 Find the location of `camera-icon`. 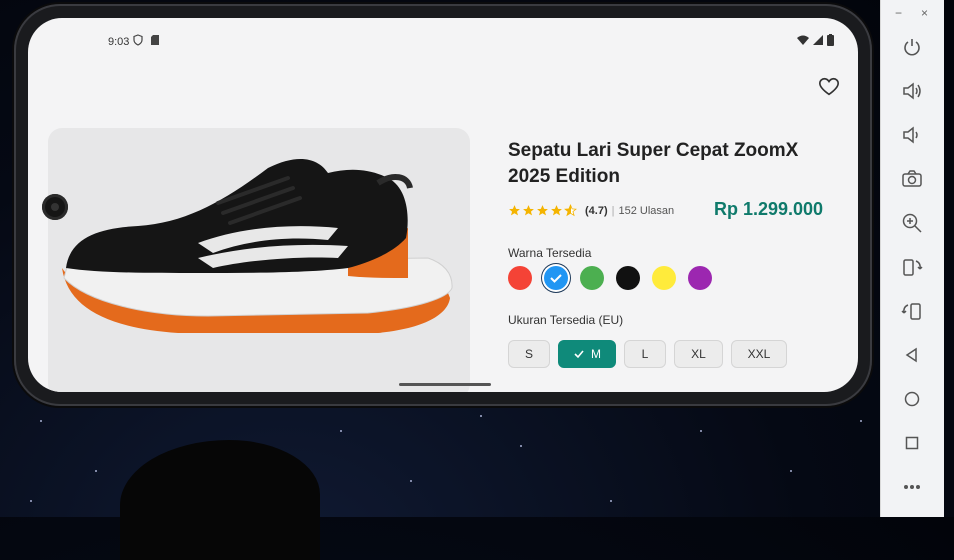

camera-icon is located at coordinates (912, 178).